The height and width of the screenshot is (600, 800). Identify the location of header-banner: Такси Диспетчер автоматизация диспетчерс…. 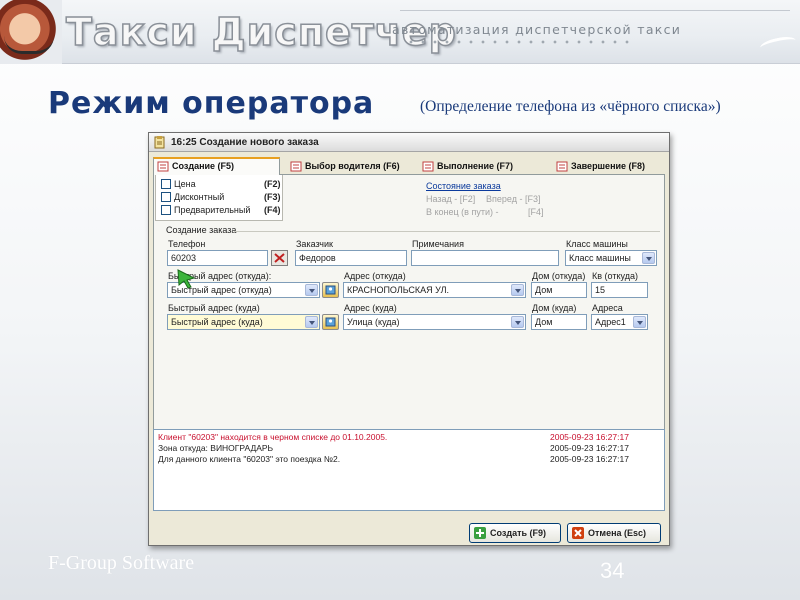
(400, 32).